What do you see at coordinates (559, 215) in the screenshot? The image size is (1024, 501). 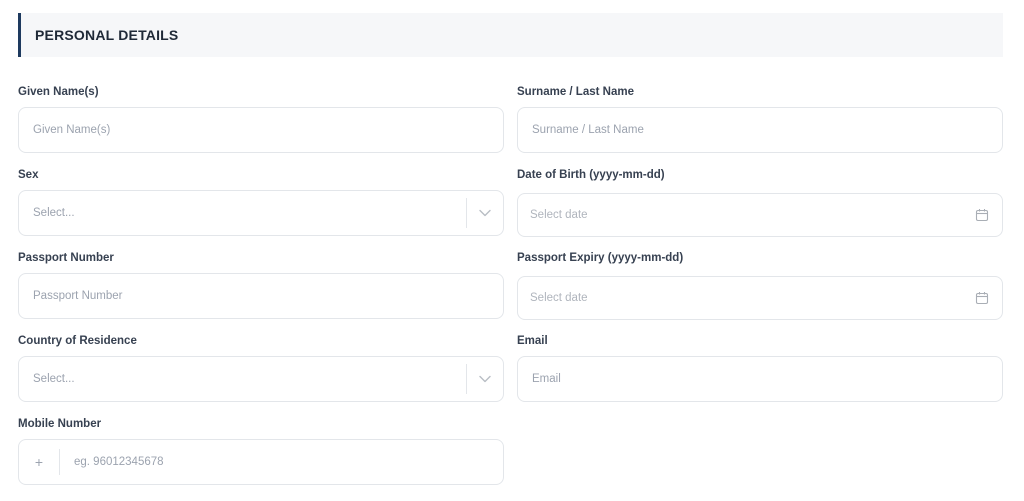 I see `dob-value: Select date` at bounding box center [559, 215].